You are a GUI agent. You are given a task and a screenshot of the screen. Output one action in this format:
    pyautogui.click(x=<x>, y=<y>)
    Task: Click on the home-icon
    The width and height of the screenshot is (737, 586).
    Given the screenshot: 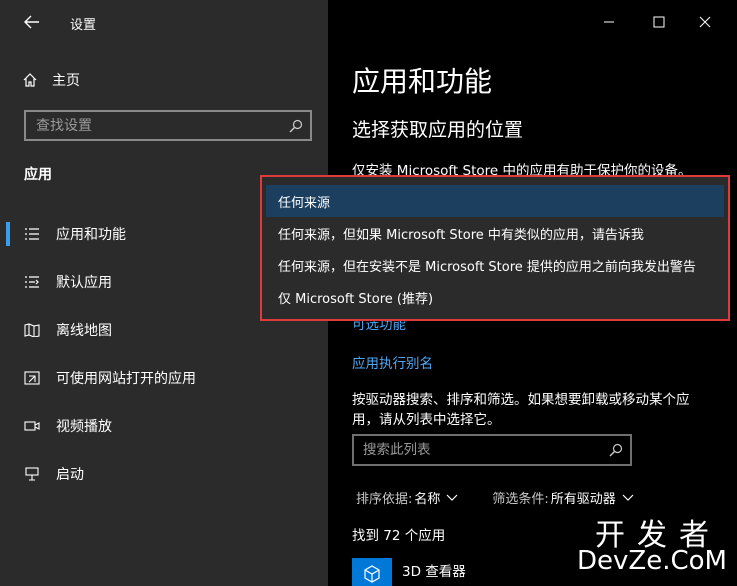 What is the action you would take?
    pyautogui.click(x=30, y=80)
    